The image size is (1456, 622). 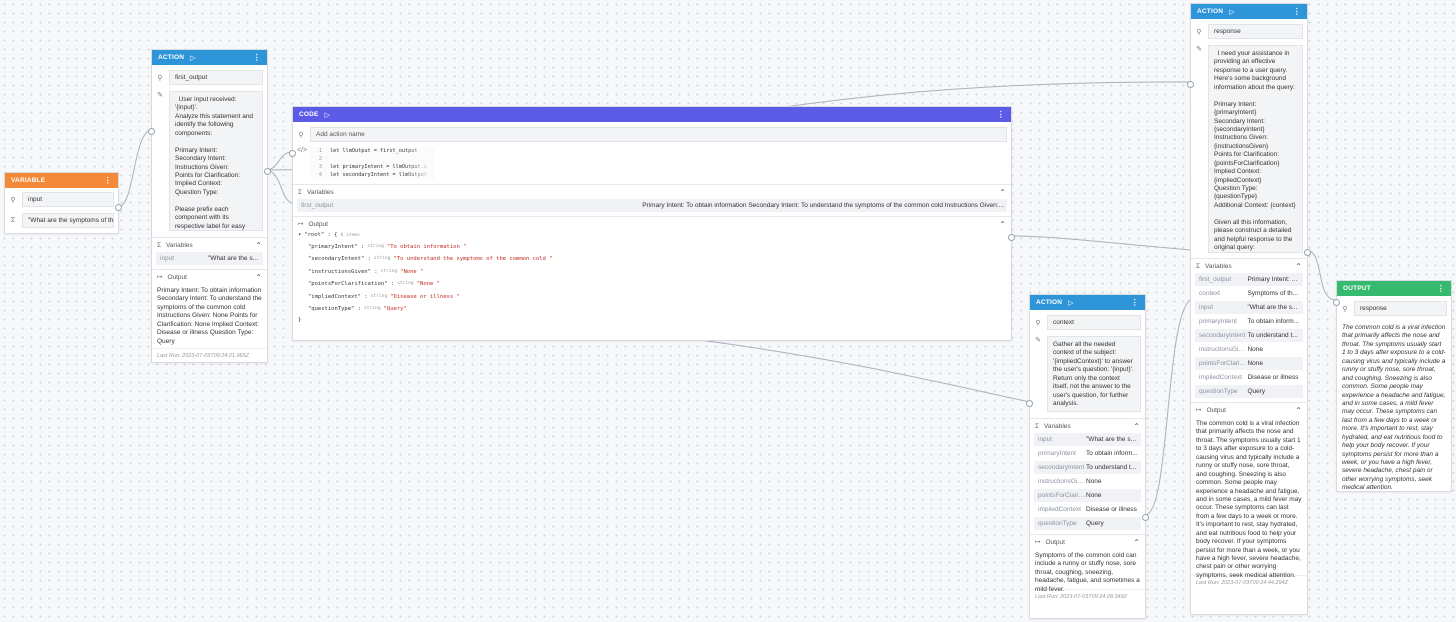 I want to click on chevron-down-icon: ▾, so click(x=299, y=236).